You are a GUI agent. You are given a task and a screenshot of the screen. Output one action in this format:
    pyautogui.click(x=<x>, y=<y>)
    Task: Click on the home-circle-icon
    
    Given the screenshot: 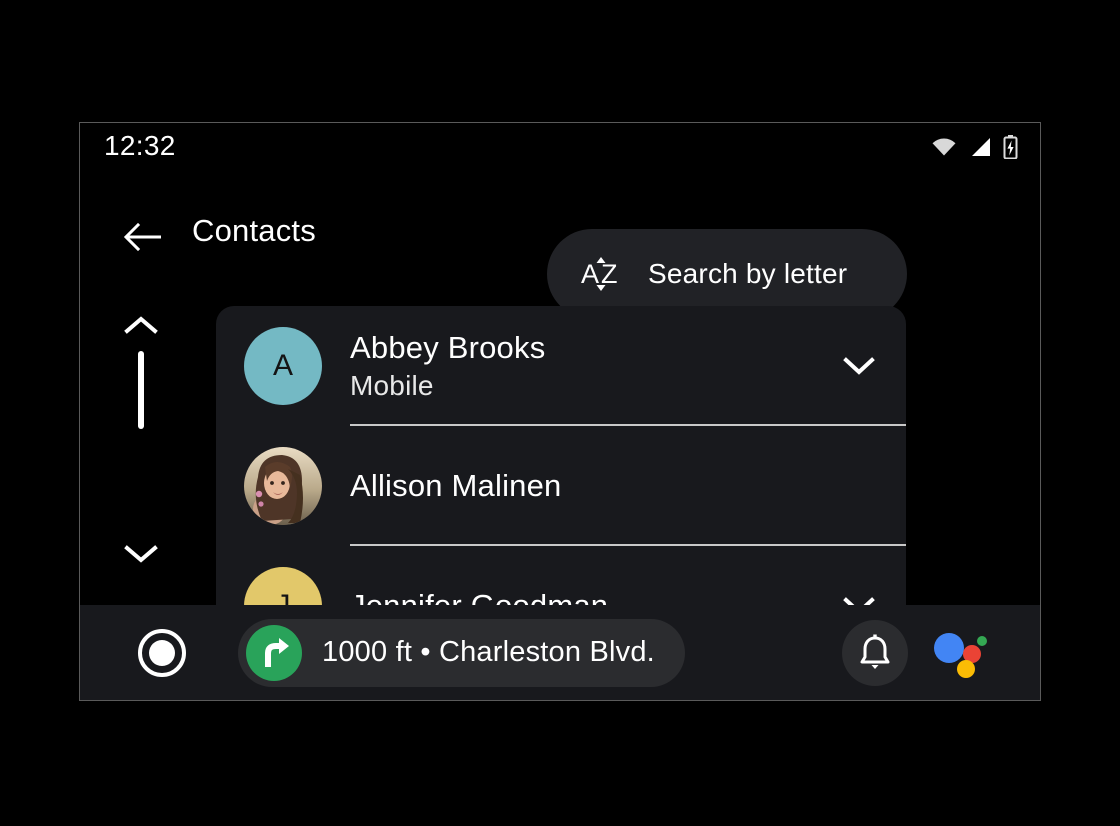 What is the action you would take?
    pyautogui.click(x=162, y=653)
    